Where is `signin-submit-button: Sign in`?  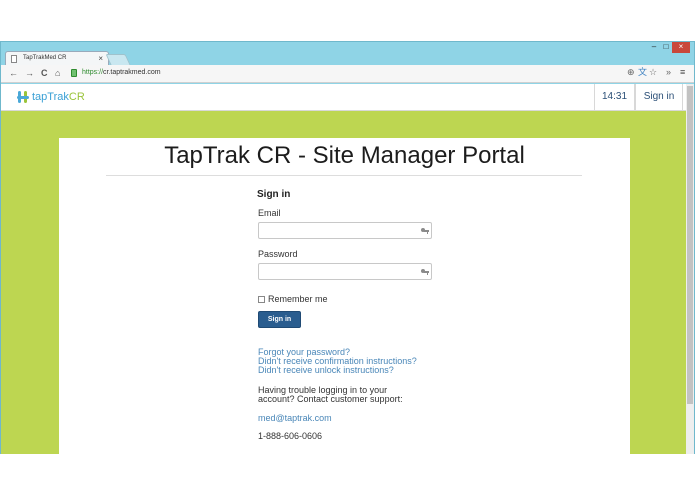
signin-submit-button: Sign in is located at coordinates (279, 319).